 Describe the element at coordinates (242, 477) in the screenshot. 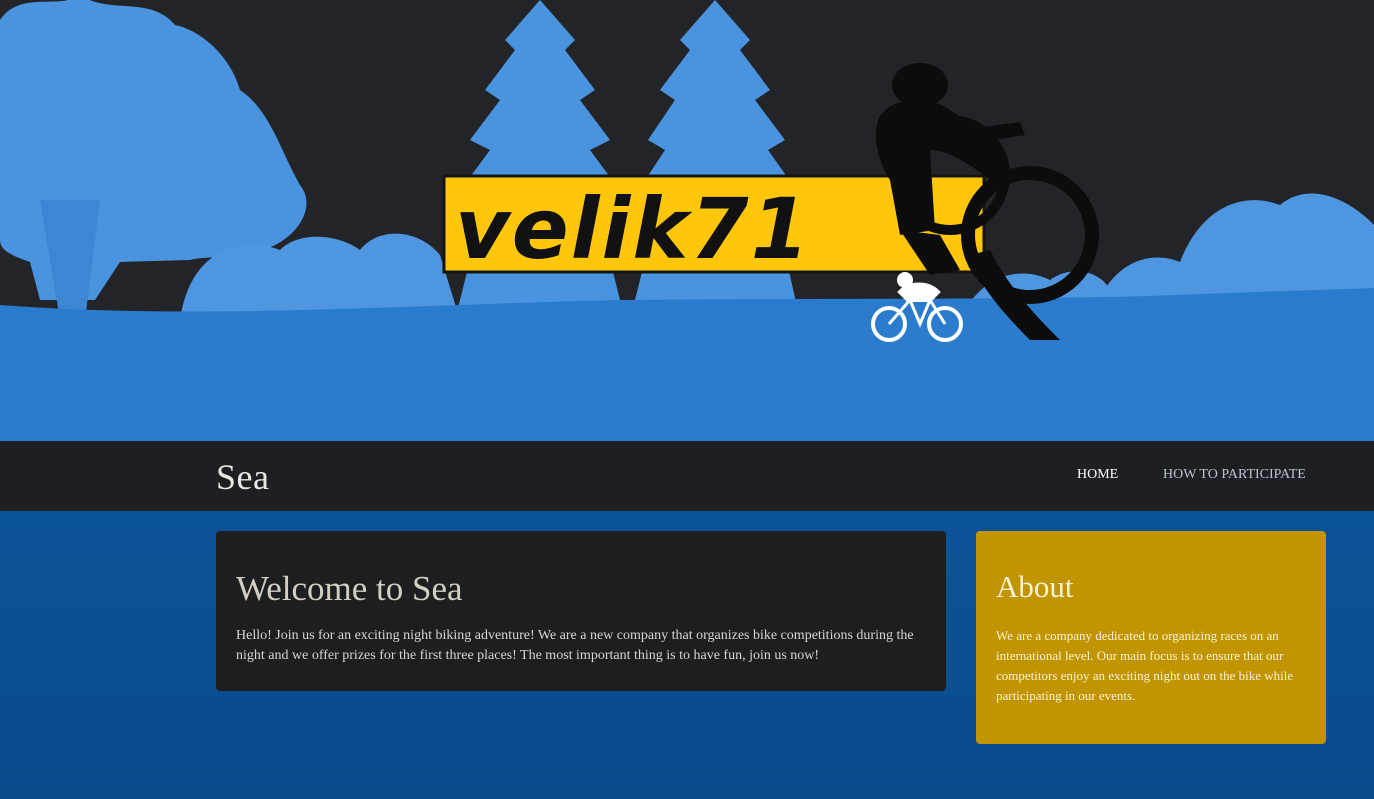

I see `brand-title: Sea` at that location.